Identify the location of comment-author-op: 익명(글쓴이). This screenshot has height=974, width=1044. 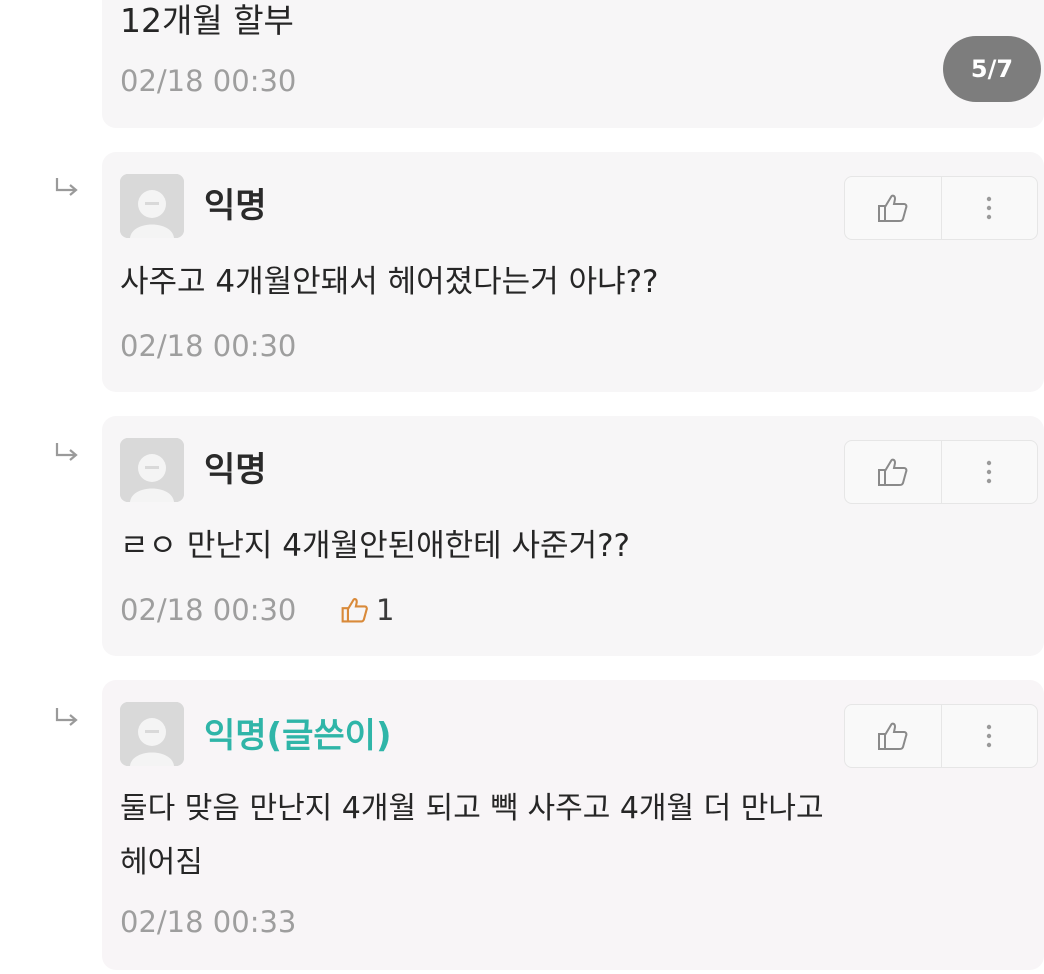
(298, 736).